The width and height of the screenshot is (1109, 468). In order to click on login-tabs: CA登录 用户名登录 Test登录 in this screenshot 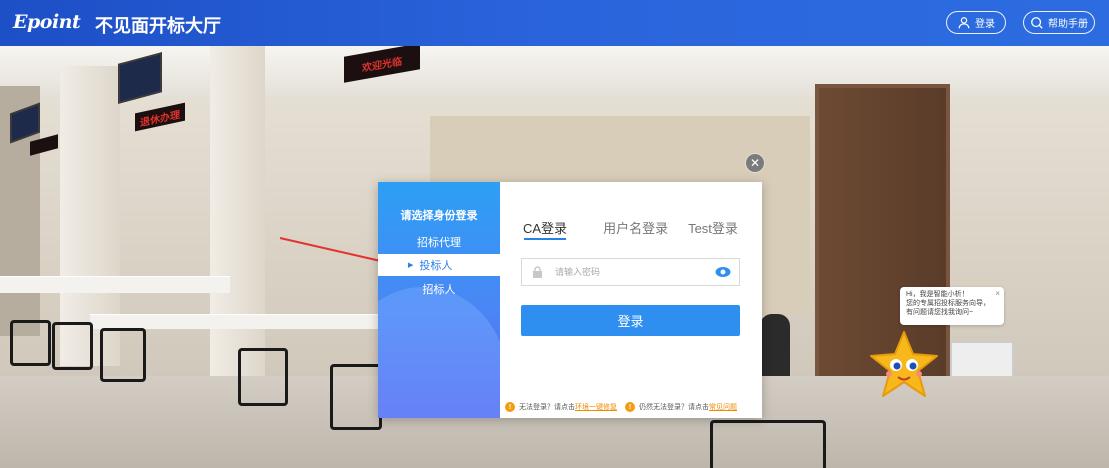, I will do `click(630, 227)`.